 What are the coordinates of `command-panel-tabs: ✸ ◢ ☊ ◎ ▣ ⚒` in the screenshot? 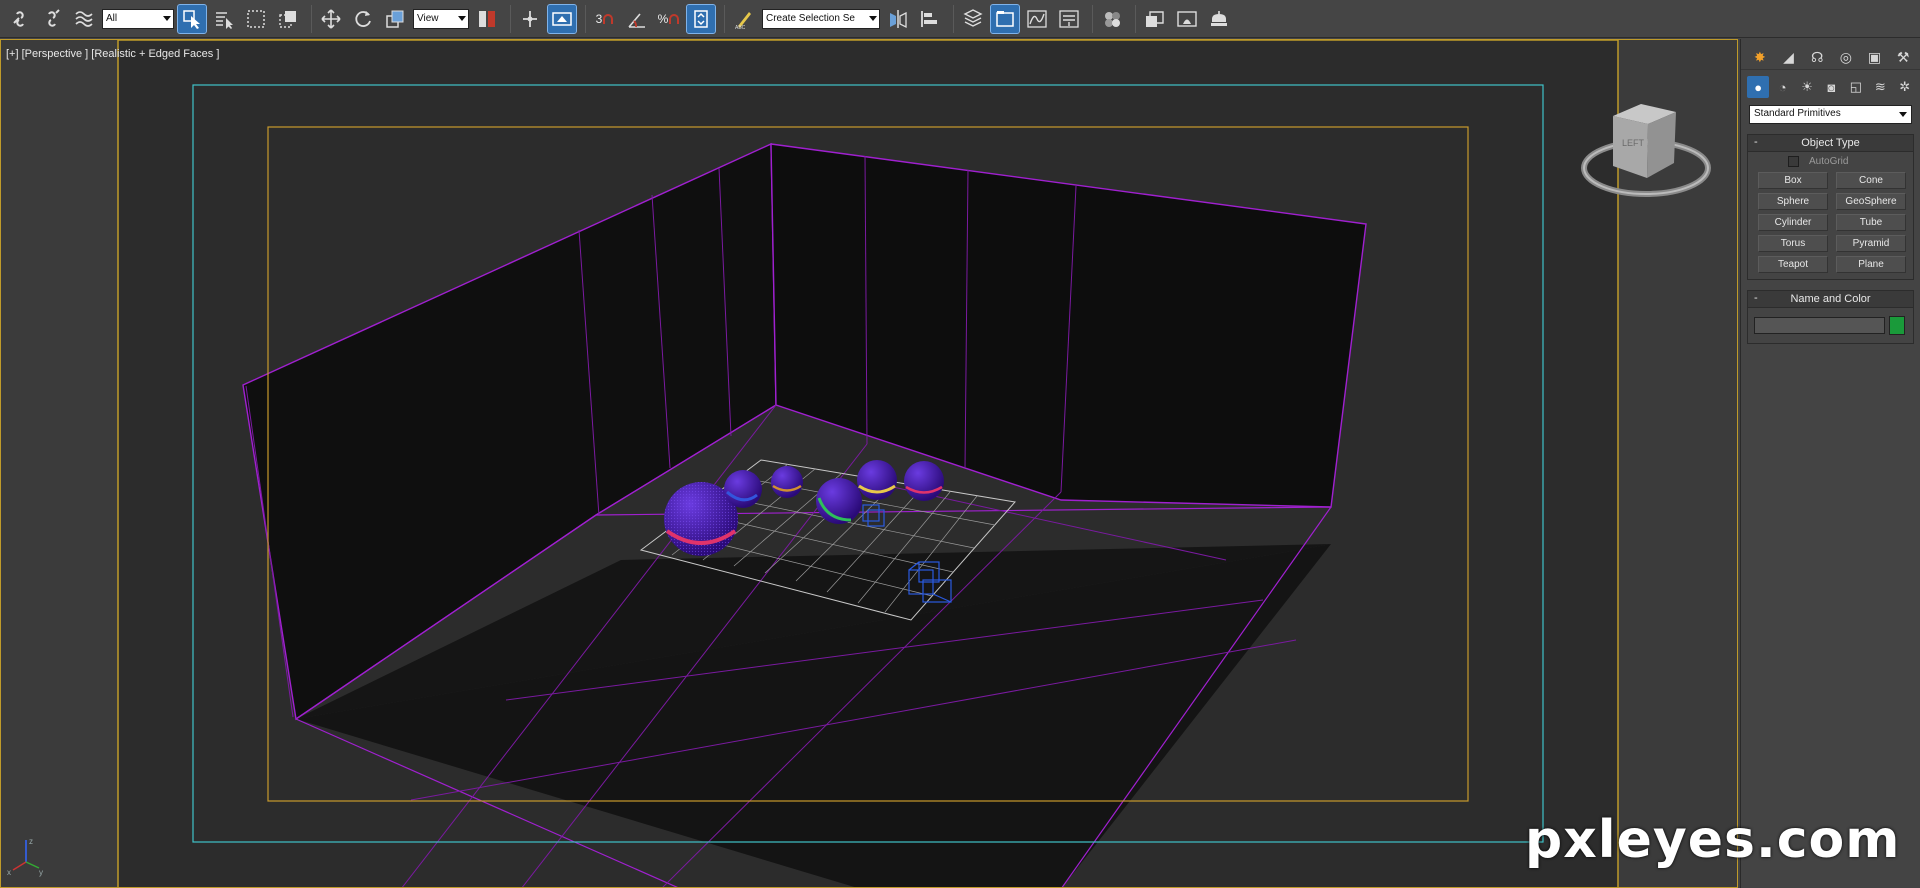 It's located at (1830, 54).